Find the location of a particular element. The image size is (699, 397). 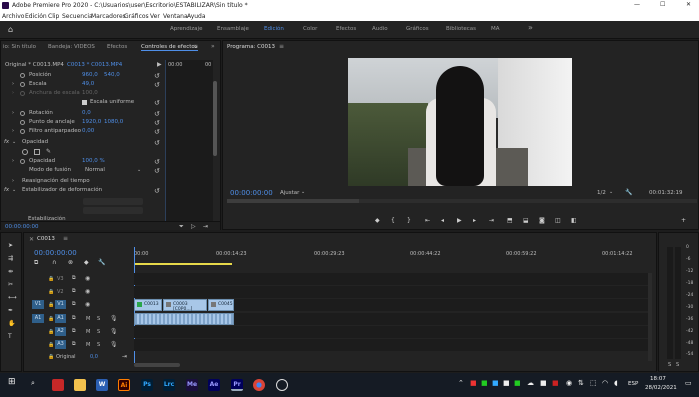

solo-right-button: S is located at coordinates (677, 365).